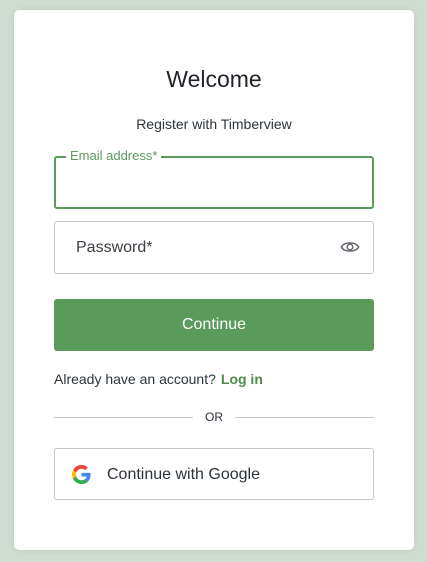 The height and width of the screenshot is (562, 427). I want to click on continue-button: Continue, so click(214, 325).